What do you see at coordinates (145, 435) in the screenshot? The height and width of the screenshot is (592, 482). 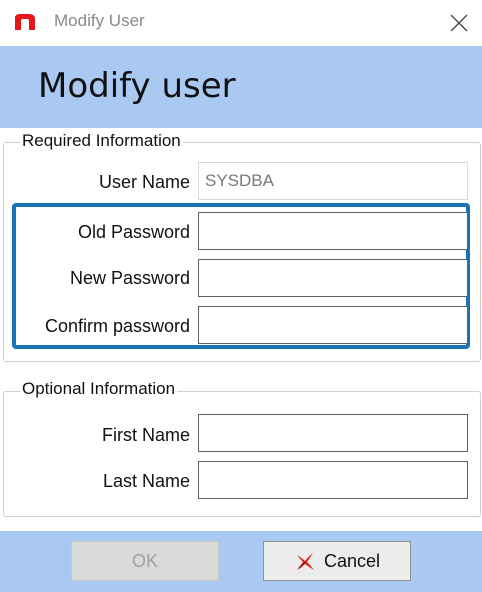 I see `first-name-label: First Name` at bounding box center [145, 435].